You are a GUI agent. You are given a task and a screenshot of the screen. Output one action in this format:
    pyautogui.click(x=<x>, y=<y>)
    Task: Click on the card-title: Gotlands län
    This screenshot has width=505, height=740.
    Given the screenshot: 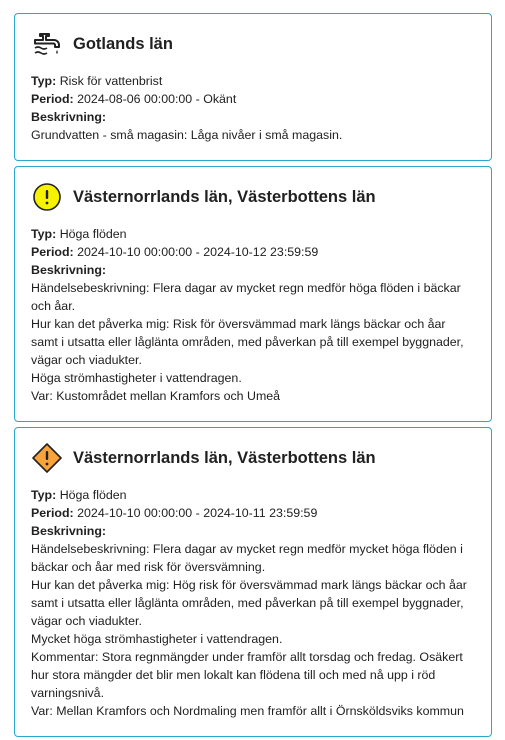 What is the action you would take?
    pyautogui.click(x=123, y=43)
    